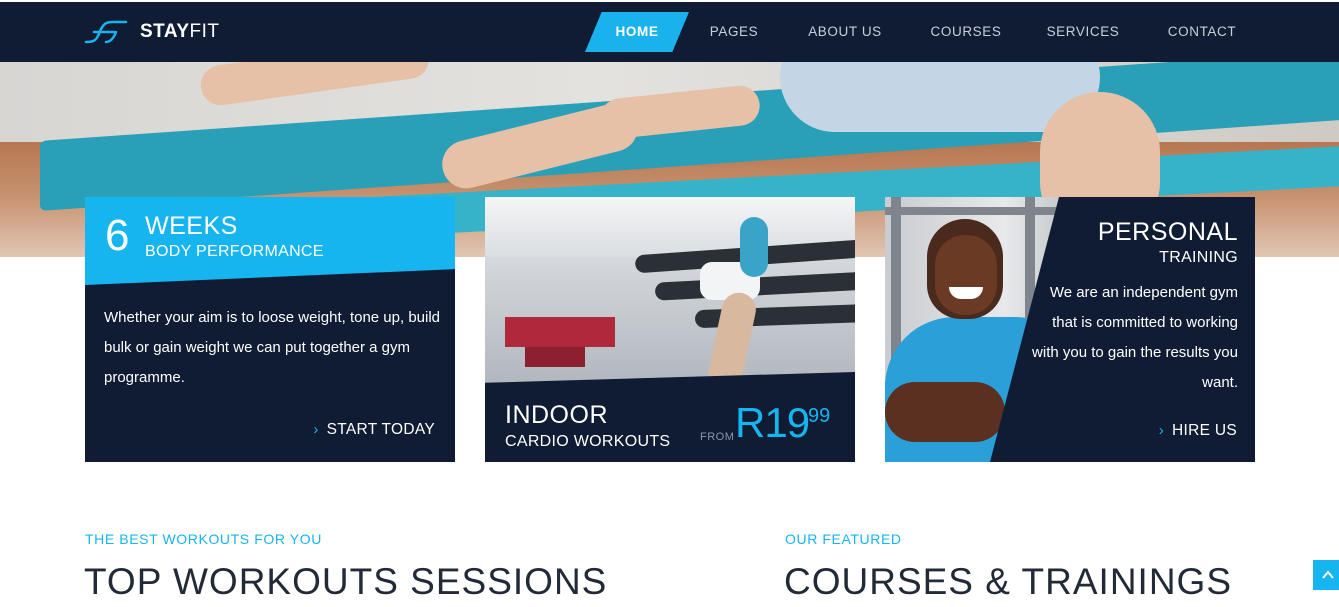 This screenshot has width=1339, height=607. I want to click on card-indoor-cardio: INDOOR CARDIO WORKOUTS FROM R19 99, so click(670, 329).